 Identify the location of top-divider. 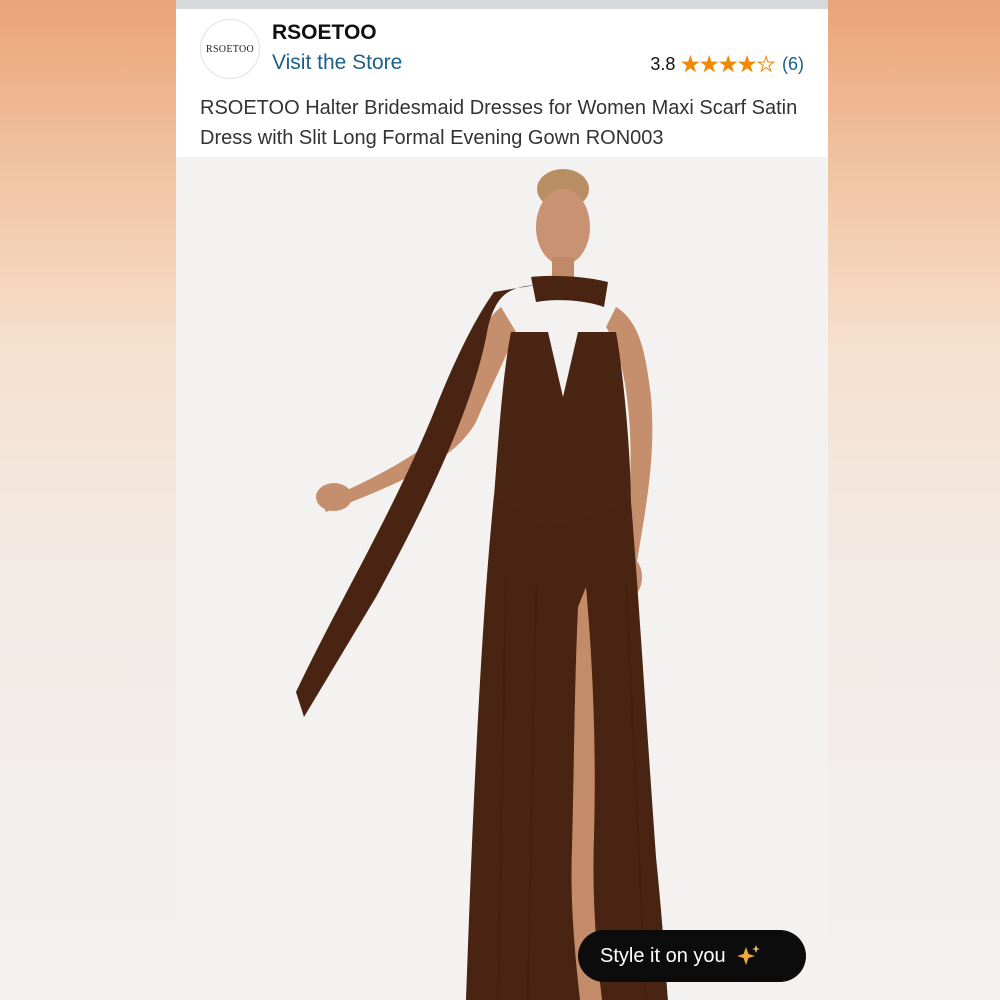
(502, 4).